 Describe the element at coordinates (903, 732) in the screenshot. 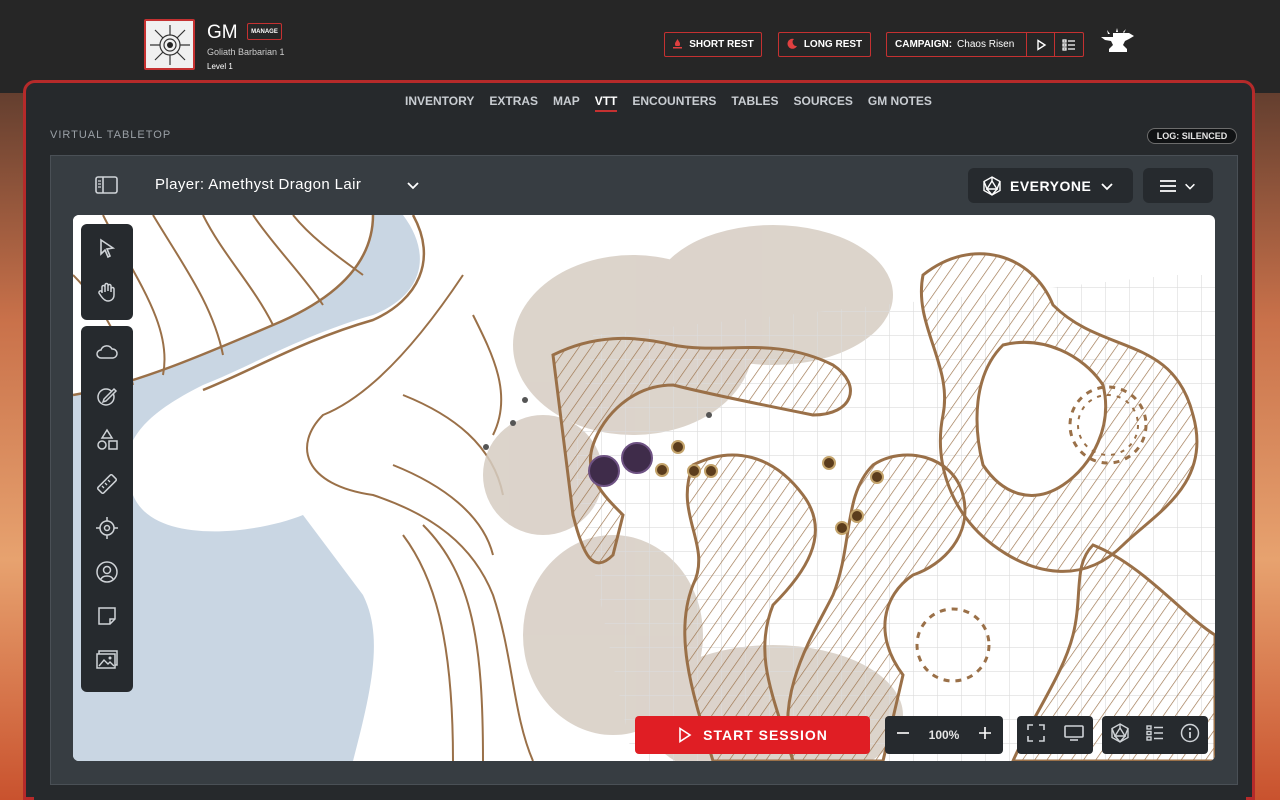

I see `minus-icon` at that location.